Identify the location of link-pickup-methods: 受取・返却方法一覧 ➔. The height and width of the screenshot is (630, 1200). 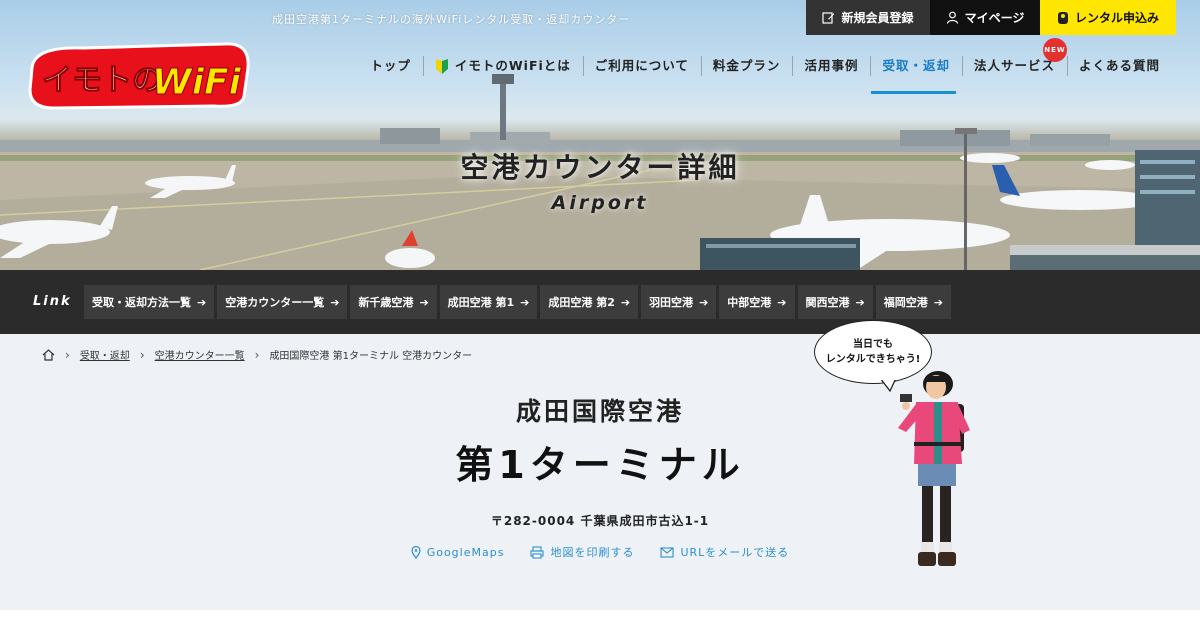
(149, 302).